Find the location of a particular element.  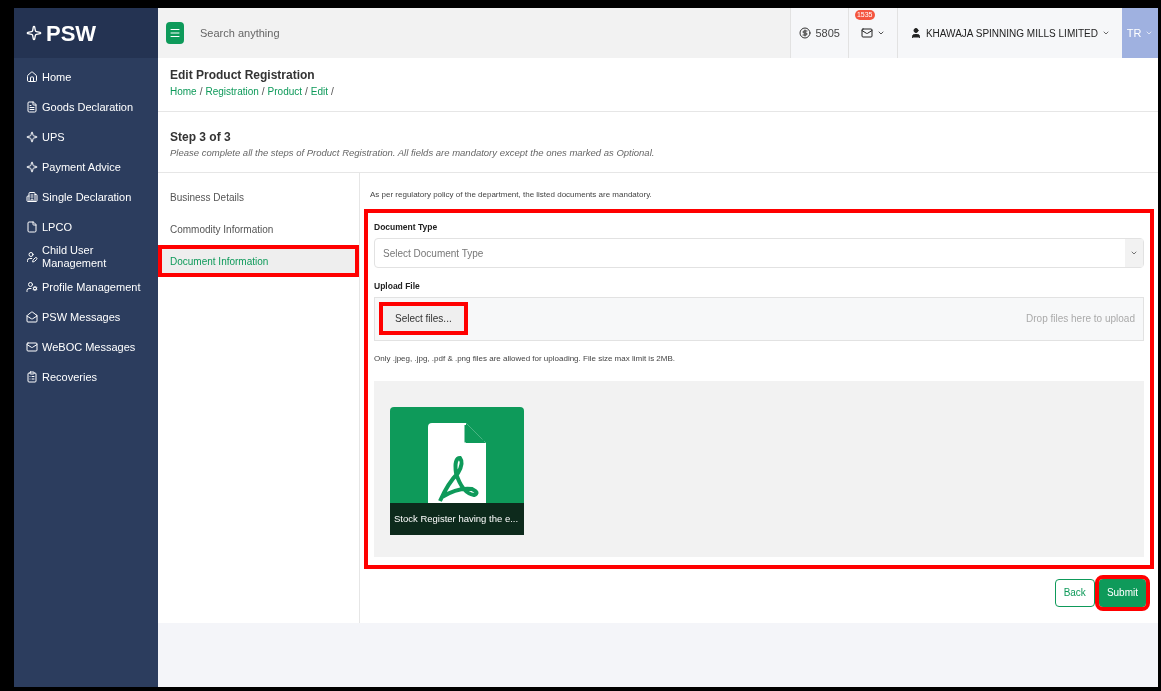

envelope-icon is located at coordinates (32, 347).